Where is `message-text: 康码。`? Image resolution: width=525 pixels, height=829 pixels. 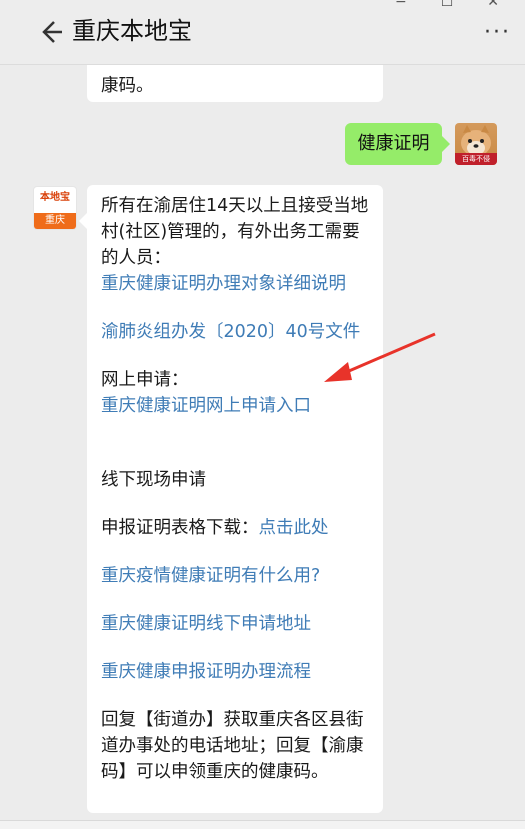
message-text: 康码。 is located at coordinates (127, 86).